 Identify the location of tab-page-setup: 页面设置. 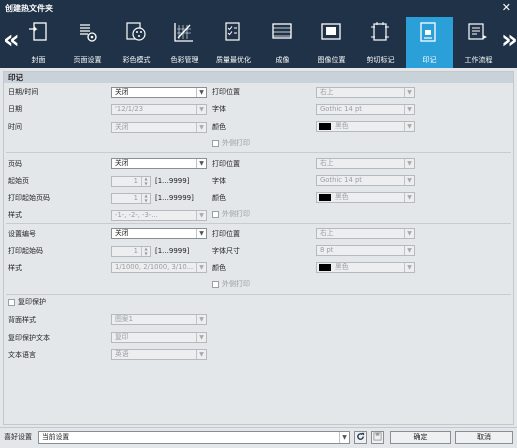
(87, 42).